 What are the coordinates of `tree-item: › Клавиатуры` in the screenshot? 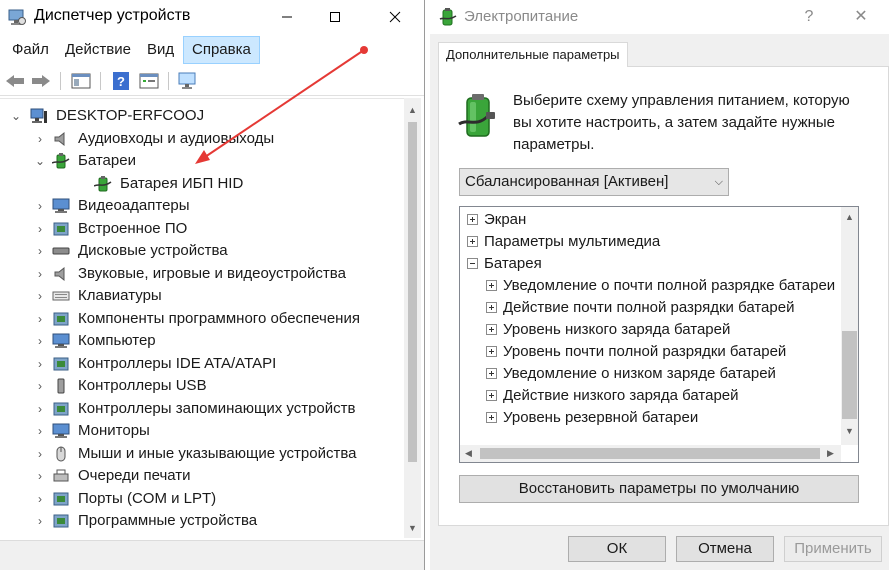 It's located at (202, 296).